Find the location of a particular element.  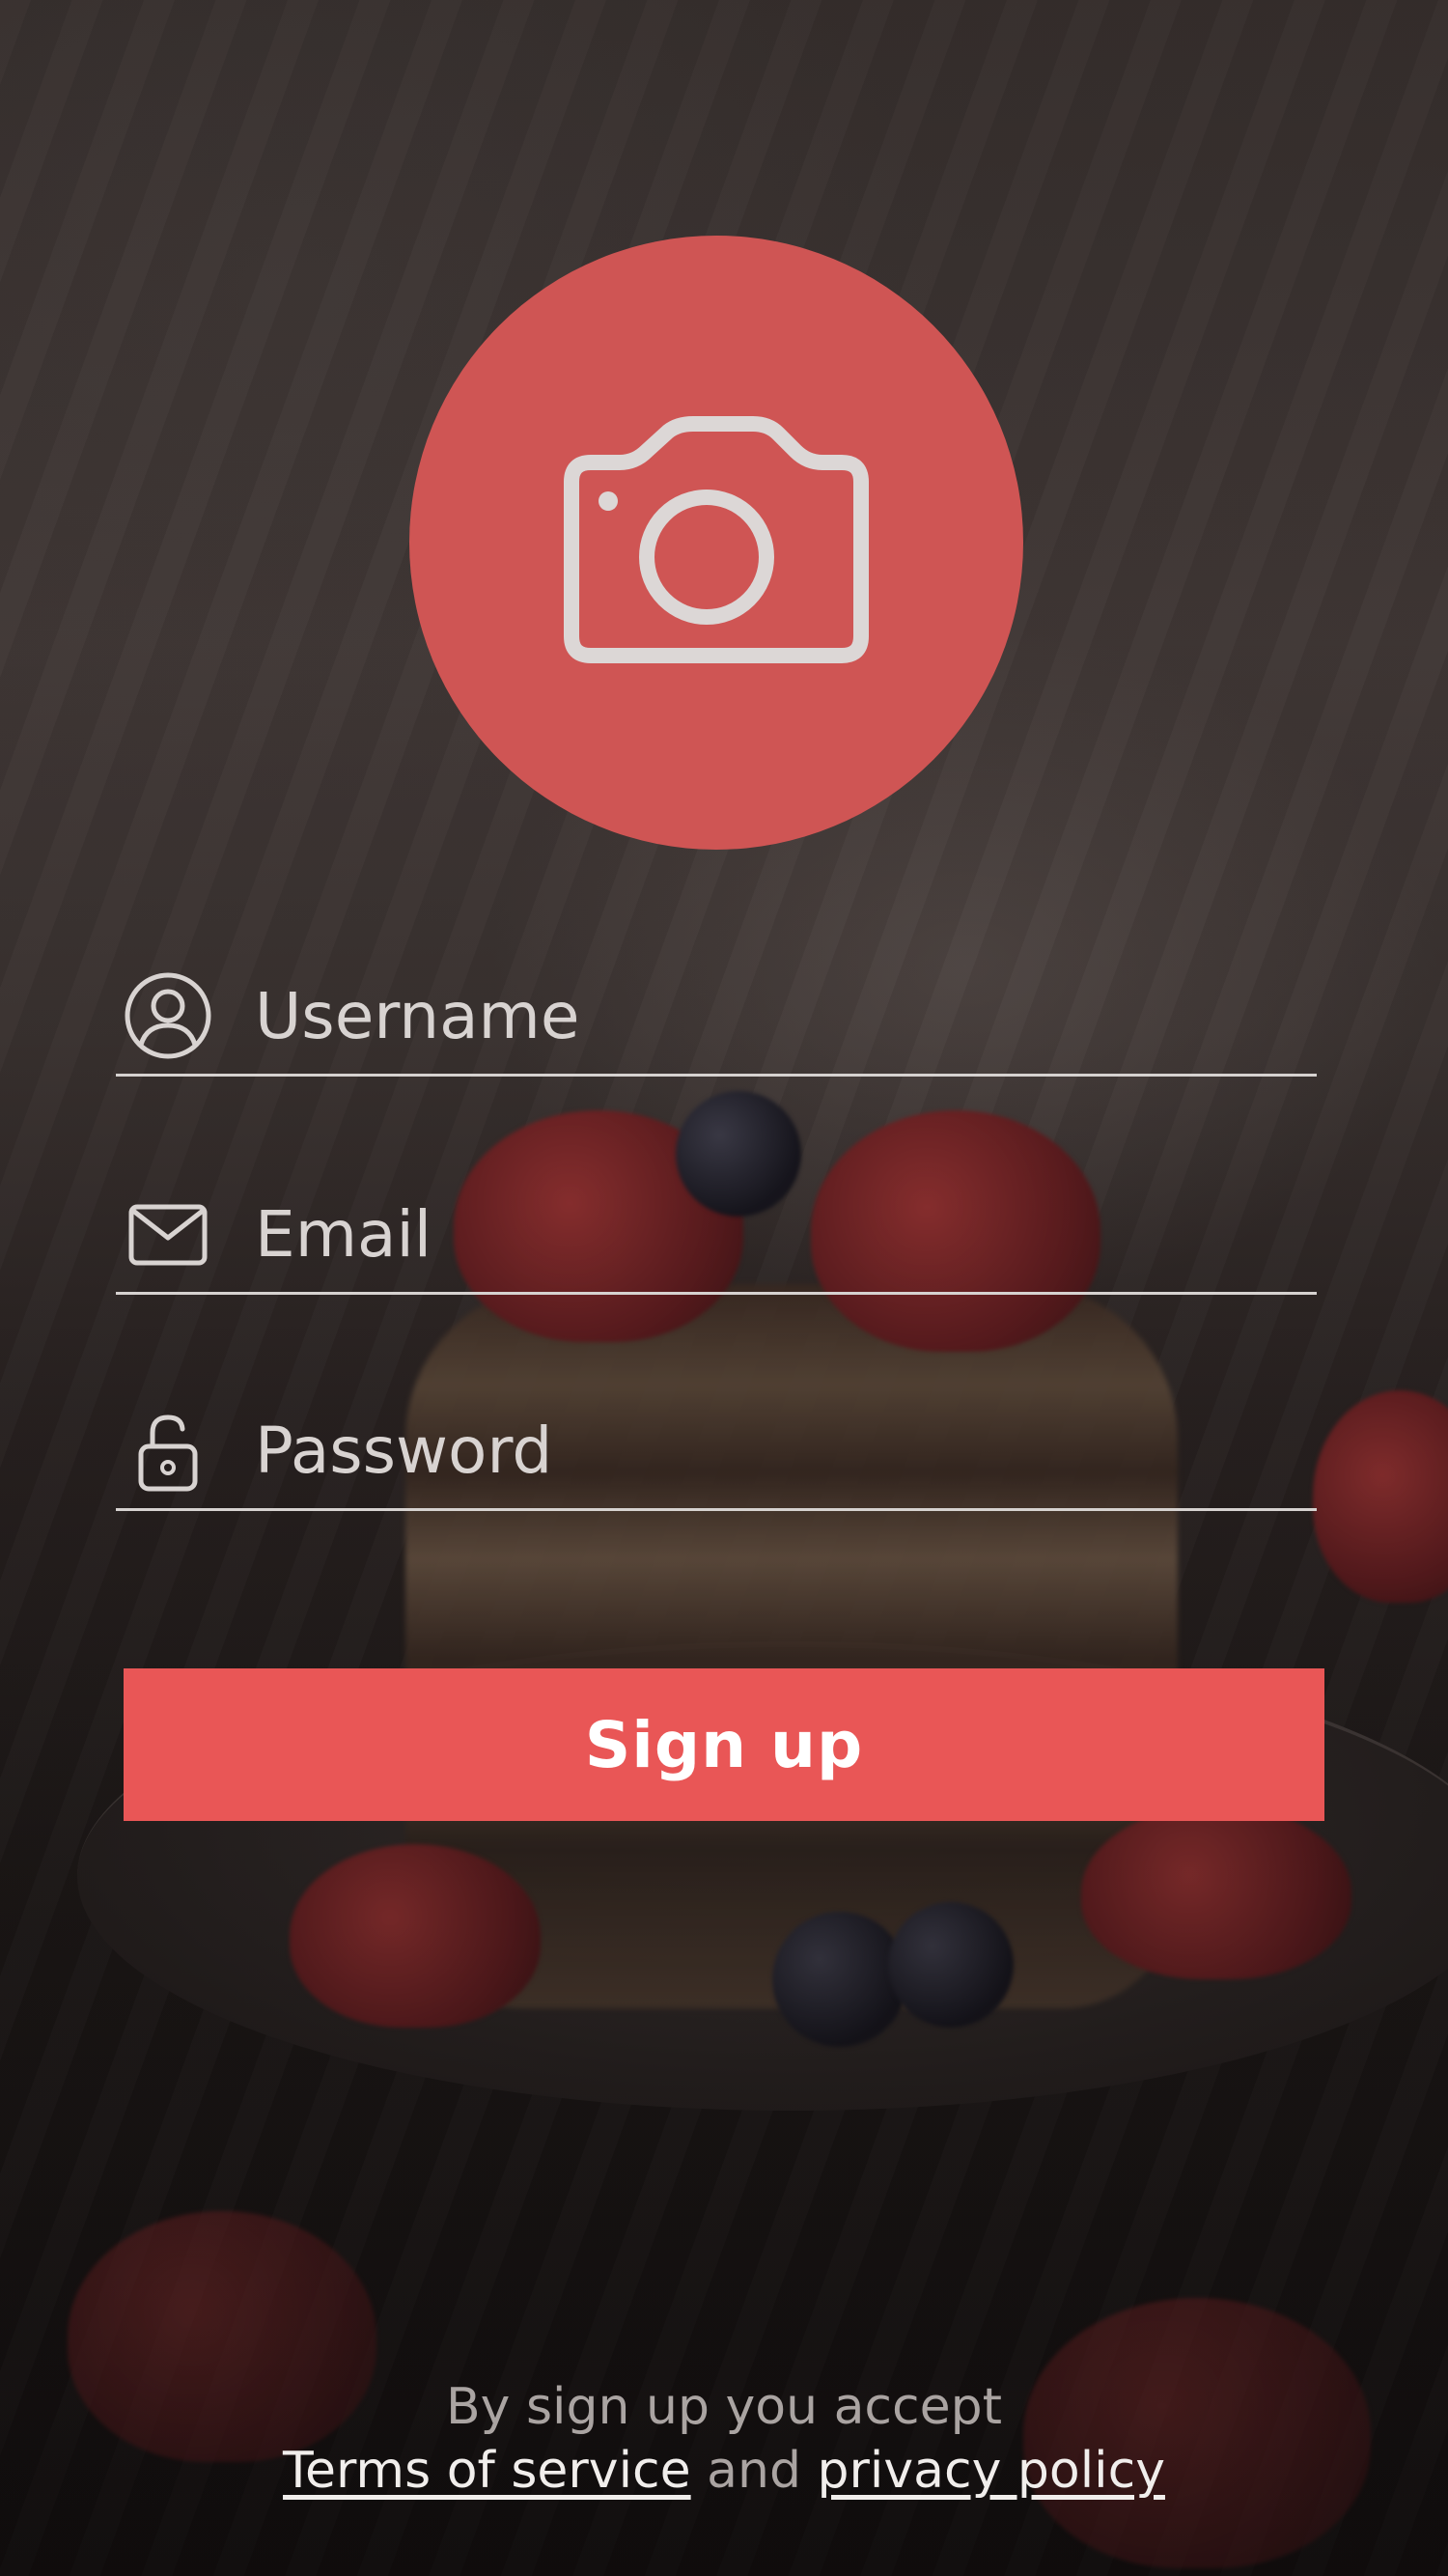

terms-of-service-link: Terms of service is located at coordinates (487, 2471).